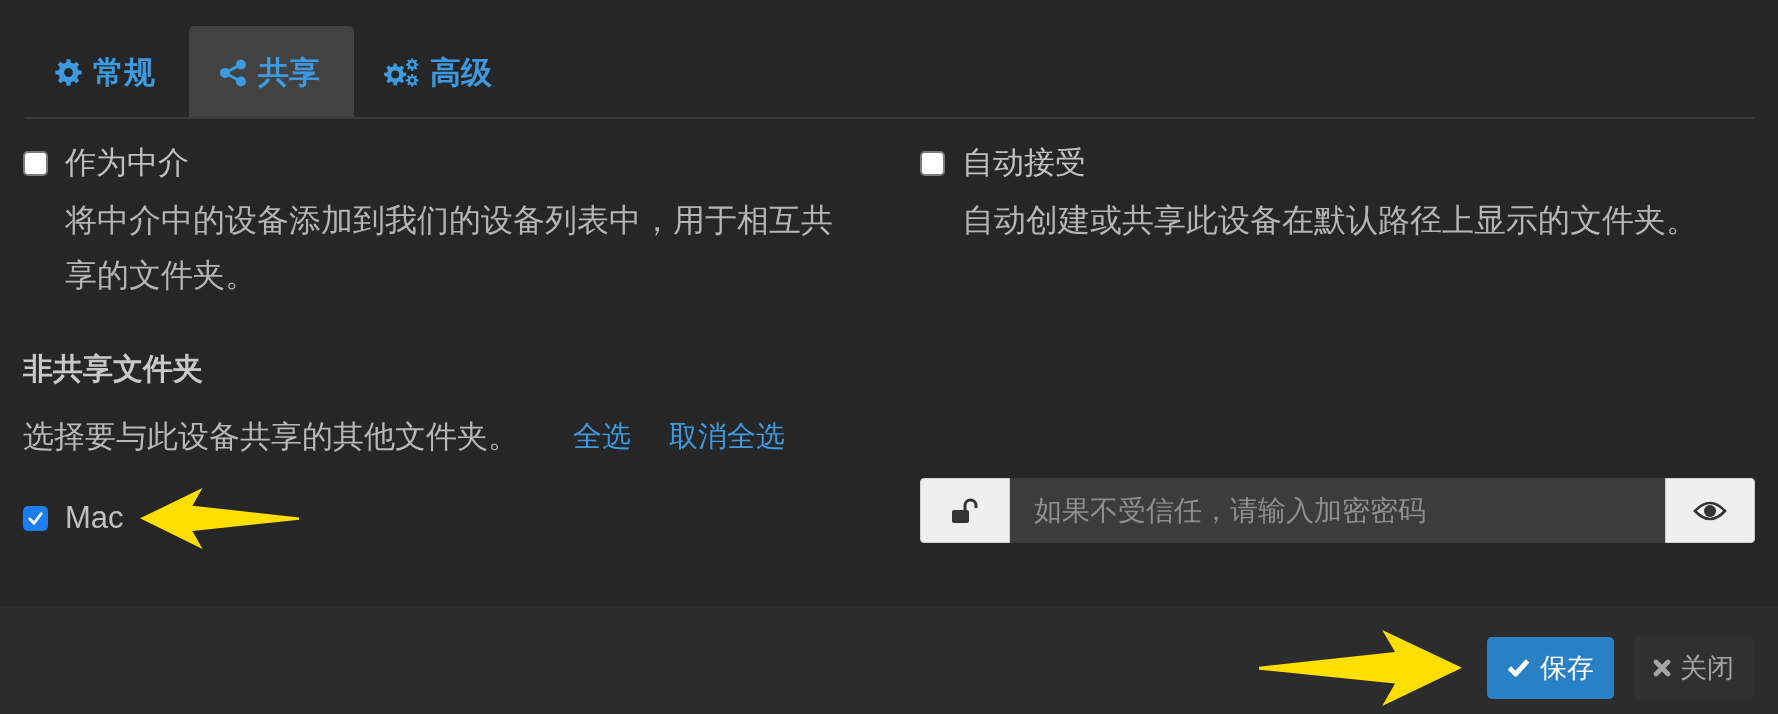  I want to click on show-password-button, so click(1710, 510).